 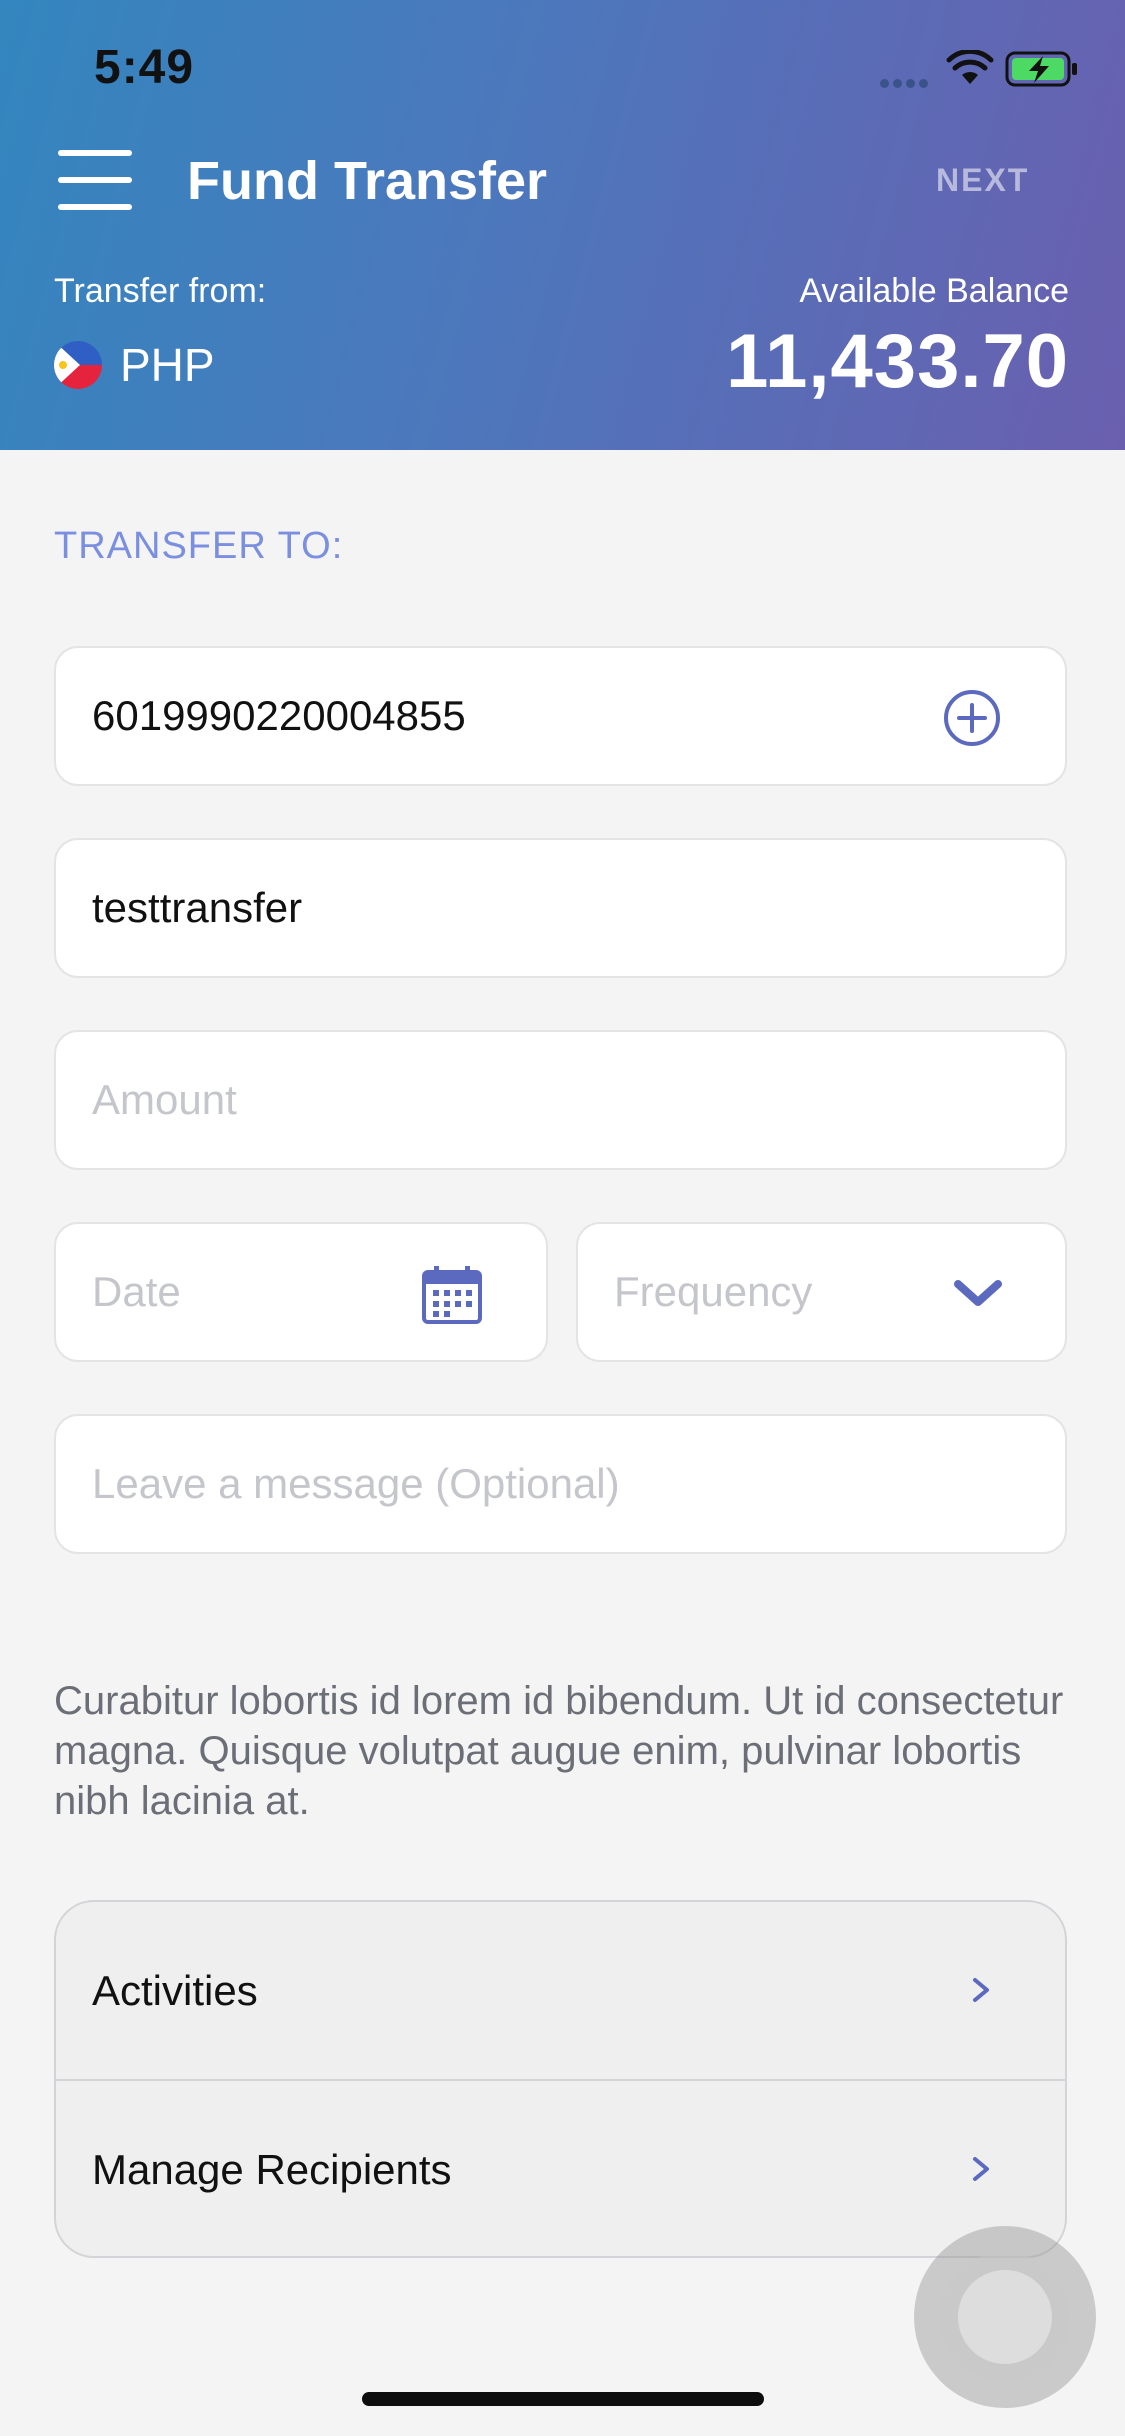 I want to click on frequency-placeholder: Frequency, so click(x=713, y=1291).